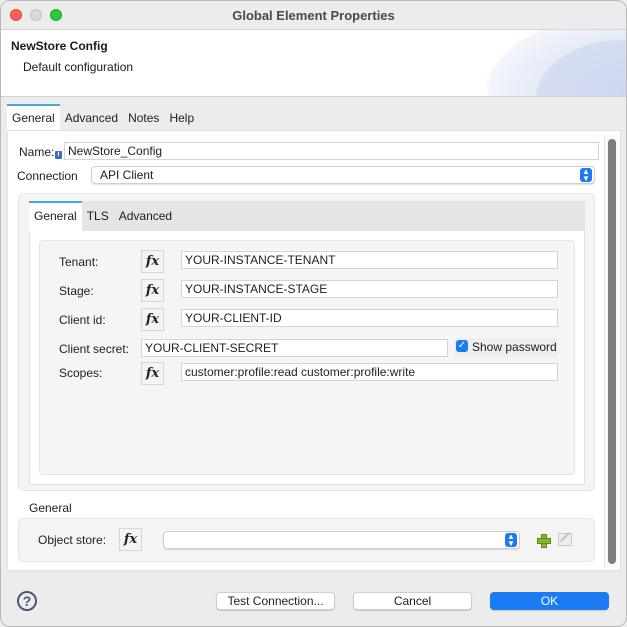 The height and width of the screenshot is (627, 627). Describe the element at coordinates (343, 175) in the screenshot. I see `connection-select: API Client ▲ ▼` at that location.